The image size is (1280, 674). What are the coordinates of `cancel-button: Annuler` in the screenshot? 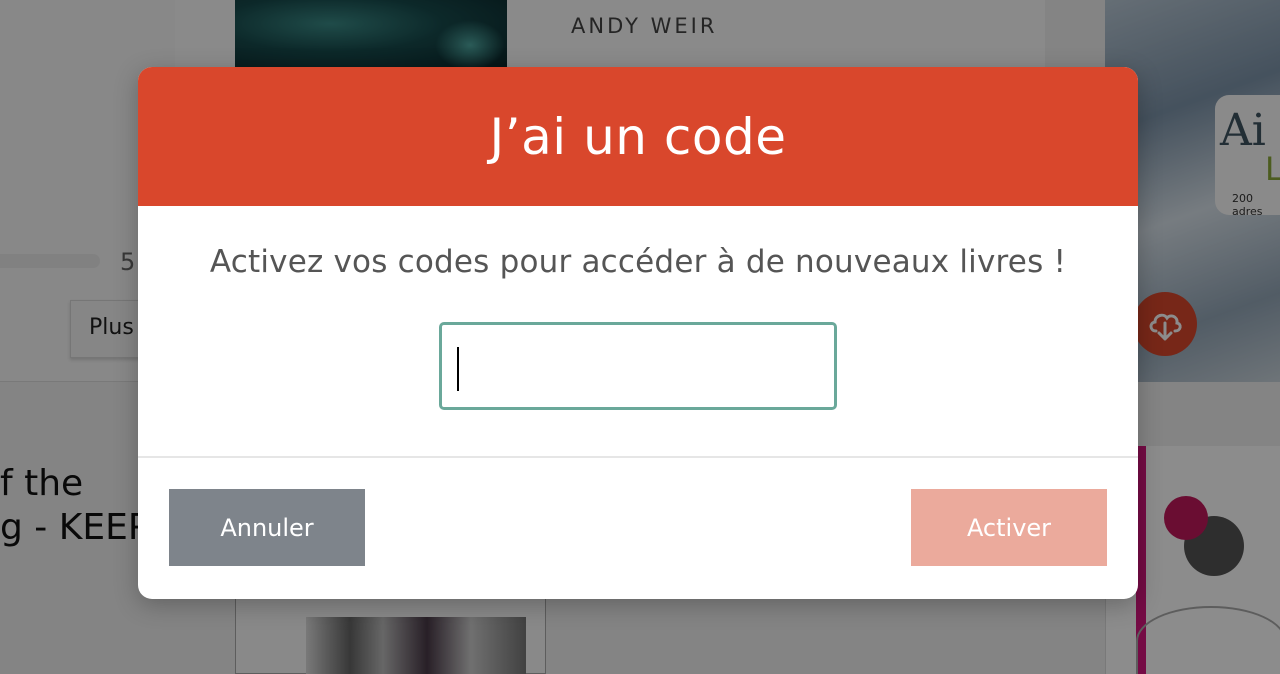 It's located at (267, 527).